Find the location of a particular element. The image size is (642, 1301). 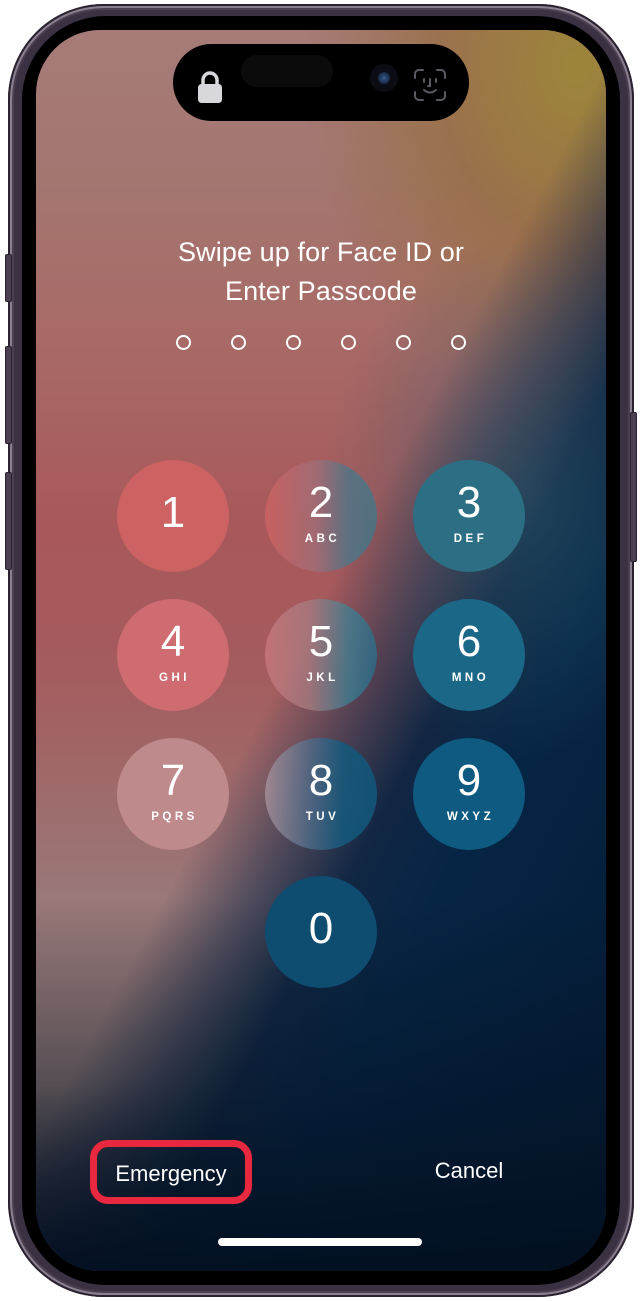

key-1: 1 is located at coordinates (173, 516).